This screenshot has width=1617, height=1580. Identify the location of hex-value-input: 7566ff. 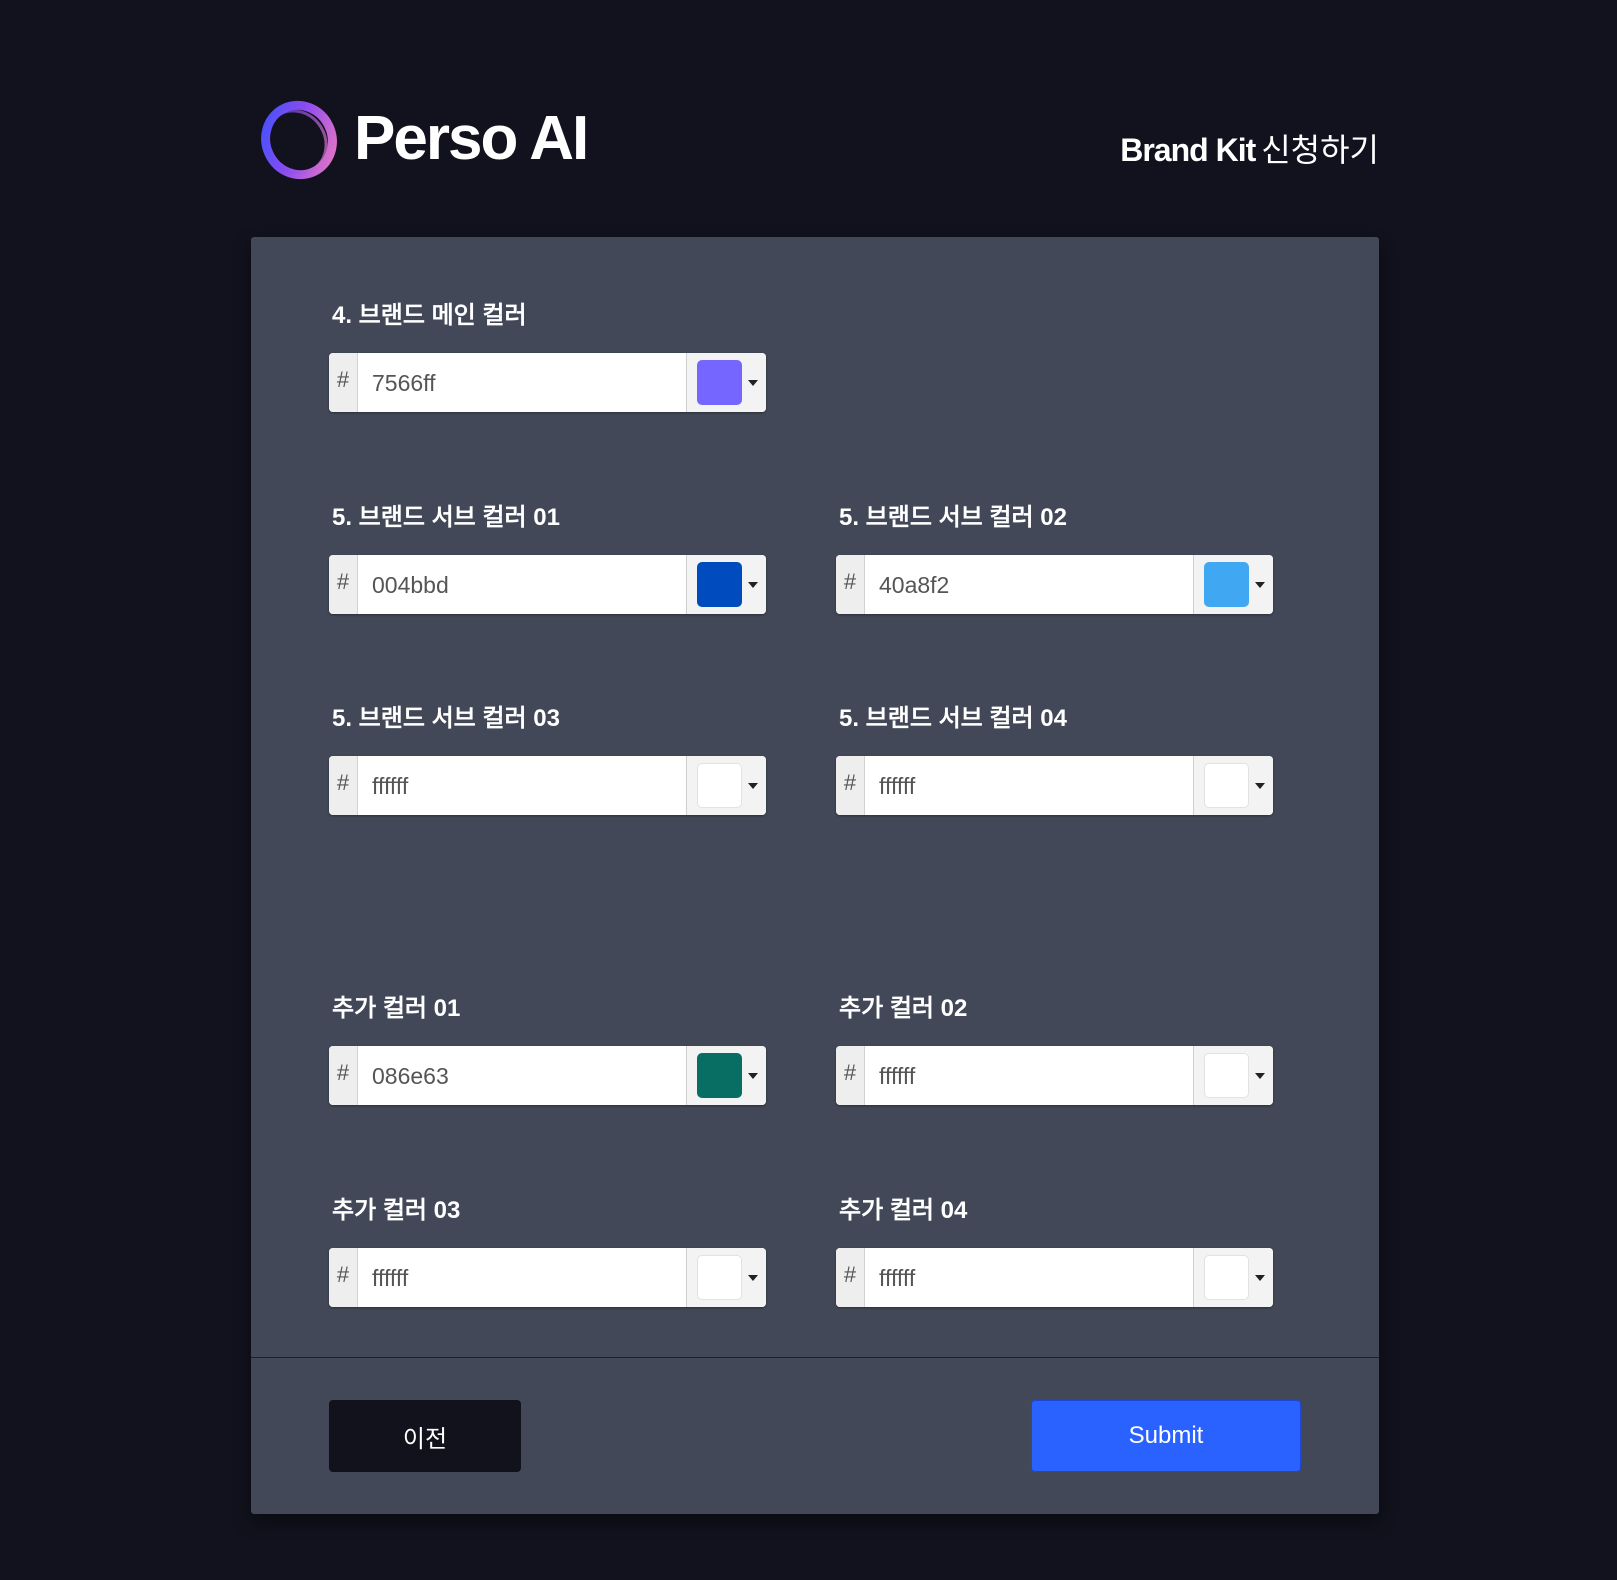
(404, 382).